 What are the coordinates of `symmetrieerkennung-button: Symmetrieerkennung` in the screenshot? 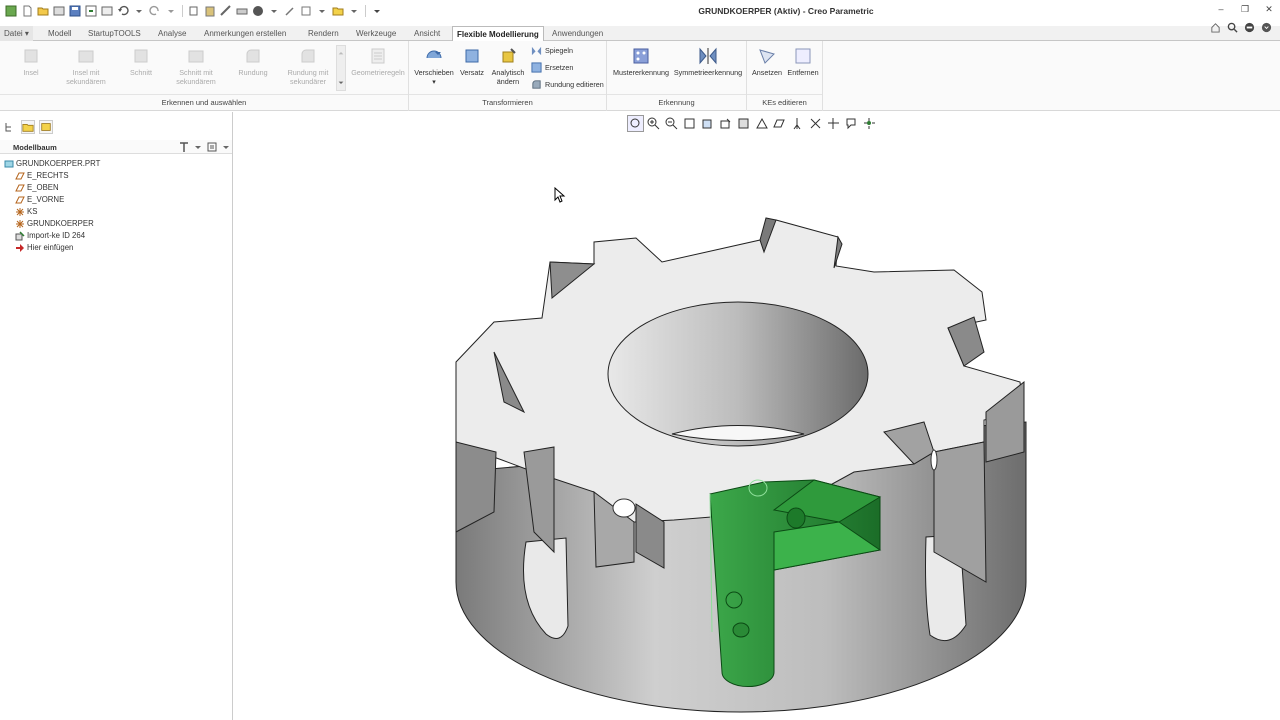 It's located at (708, 62).